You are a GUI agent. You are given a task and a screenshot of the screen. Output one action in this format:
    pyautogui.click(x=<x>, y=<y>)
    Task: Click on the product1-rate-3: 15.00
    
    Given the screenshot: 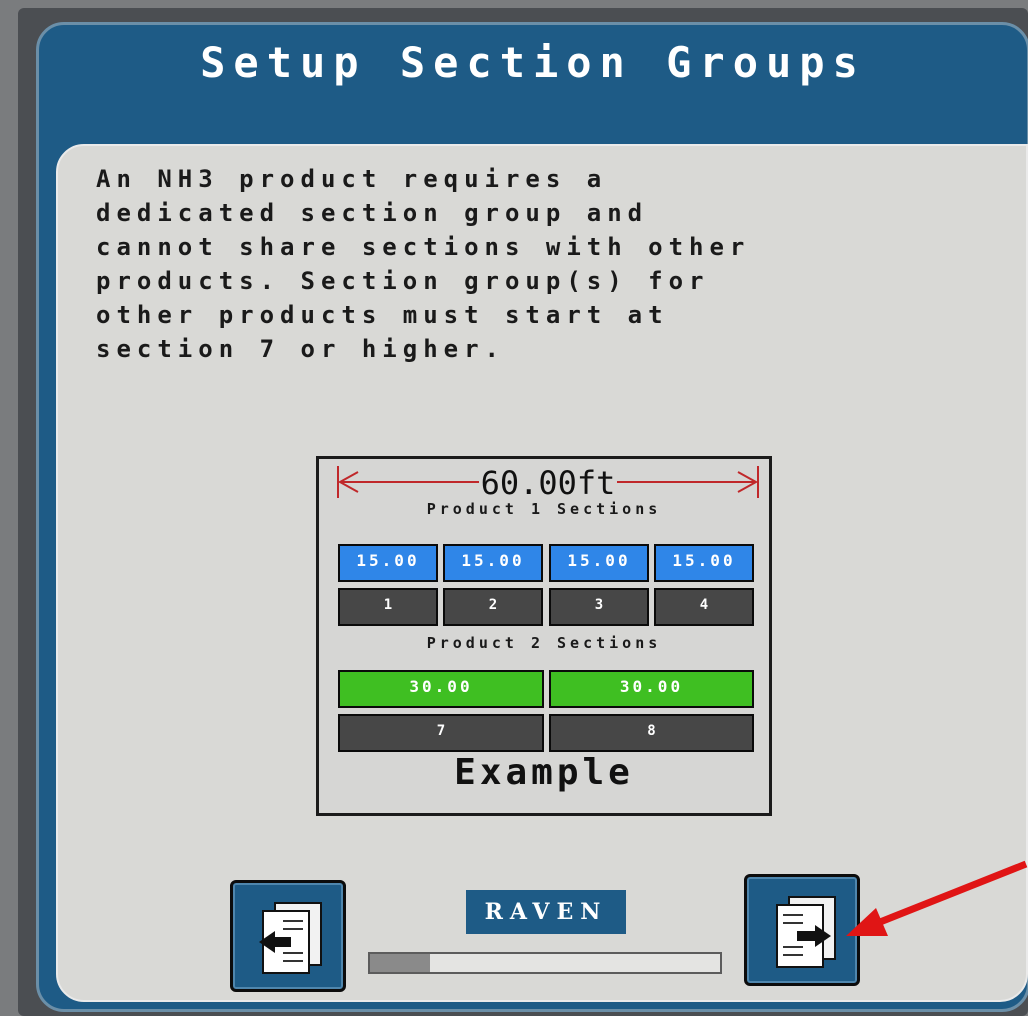 What is the action you would take?
    pyautogui.click(x=599, y=563)
    